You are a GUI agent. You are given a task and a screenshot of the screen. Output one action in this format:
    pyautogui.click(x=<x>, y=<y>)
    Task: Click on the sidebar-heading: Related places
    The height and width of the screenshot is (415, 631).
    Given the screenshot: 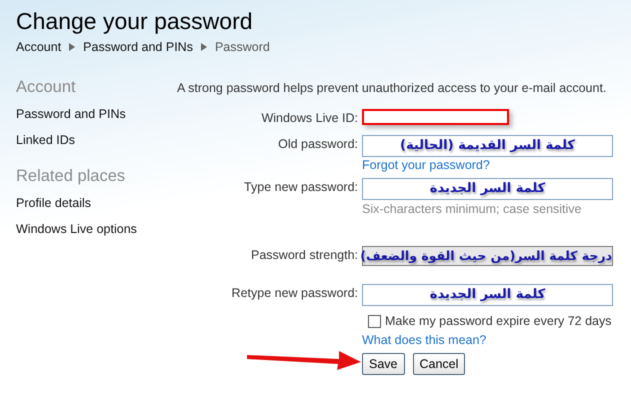 What is the action you would take?
    pyautogui.click(x=71, y=176)
    